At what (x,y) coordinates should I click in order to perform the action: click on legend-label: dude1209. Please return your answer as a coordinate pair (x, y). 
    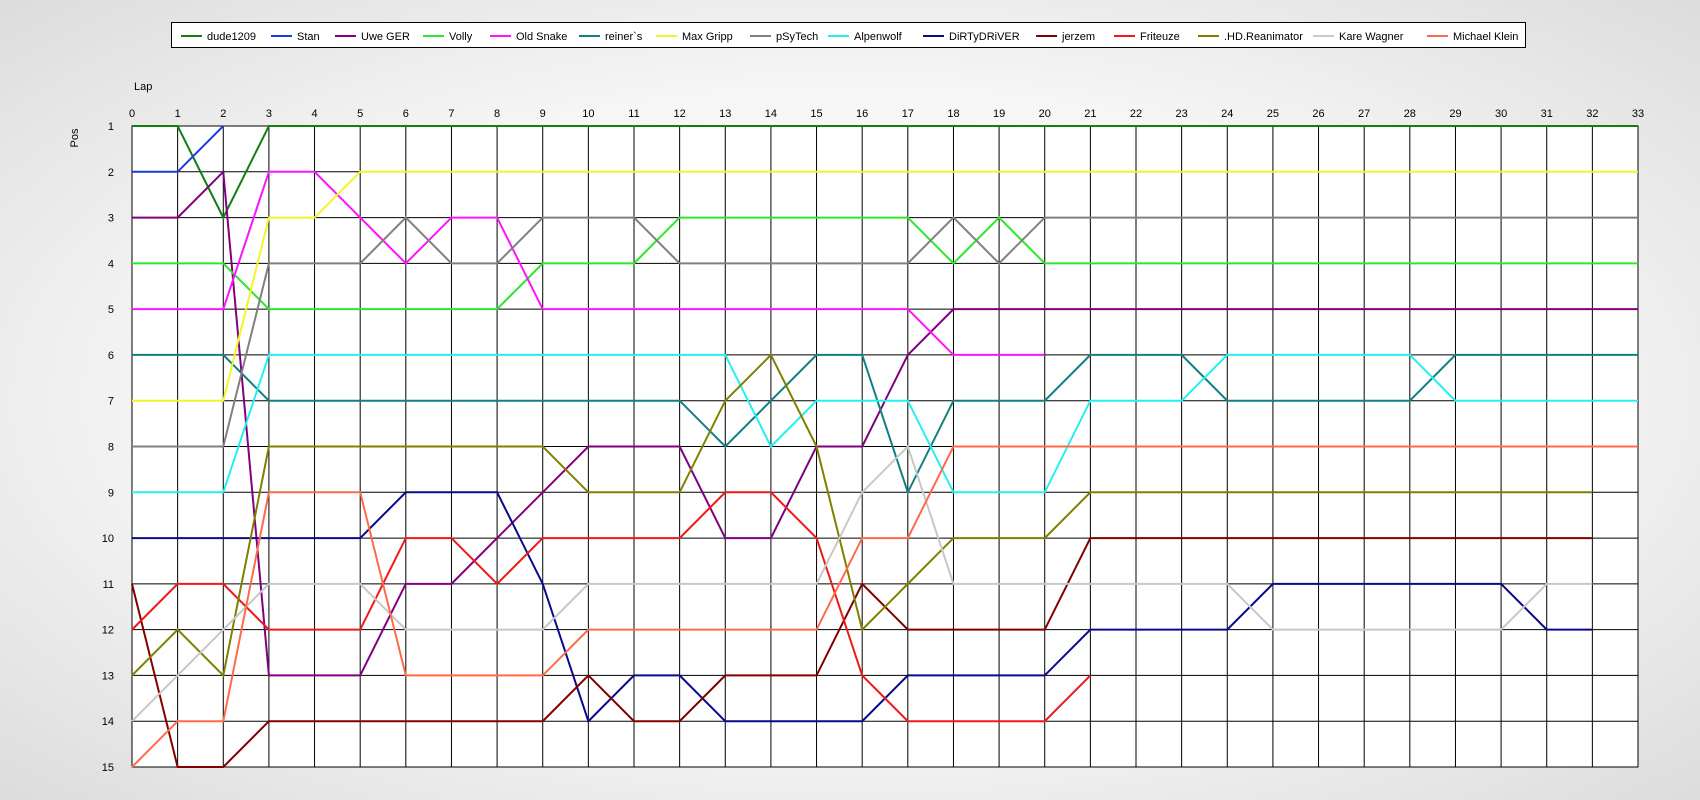
    Looking at the image, I should click on (231, 37).